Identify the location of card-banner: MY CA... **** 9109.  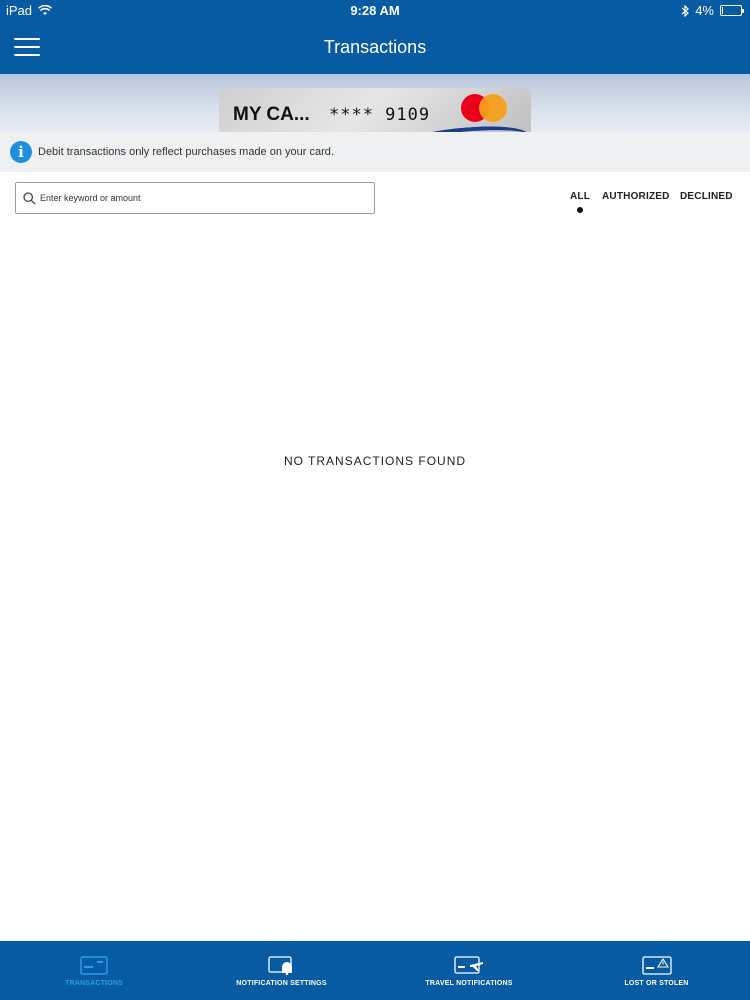
(375, 103).